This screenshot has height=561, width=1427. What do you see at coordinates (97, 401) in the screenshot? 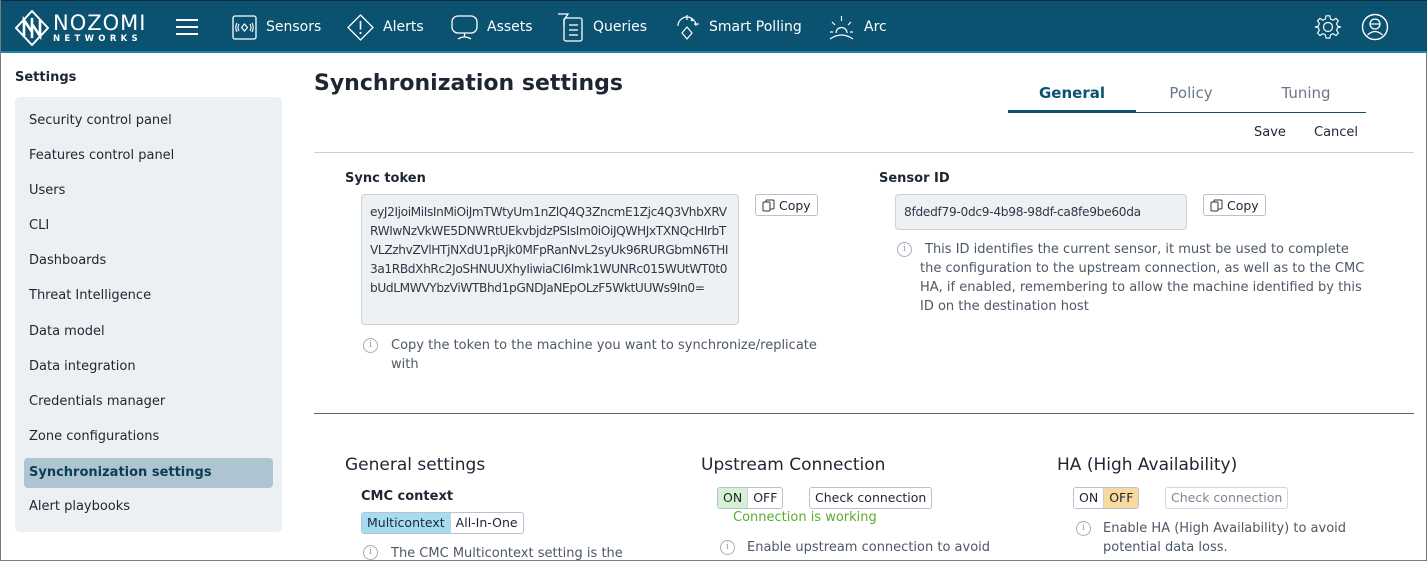
I see `sidebar-item-credentials-manager: Credentials manager` at bounding box center [97, 401].